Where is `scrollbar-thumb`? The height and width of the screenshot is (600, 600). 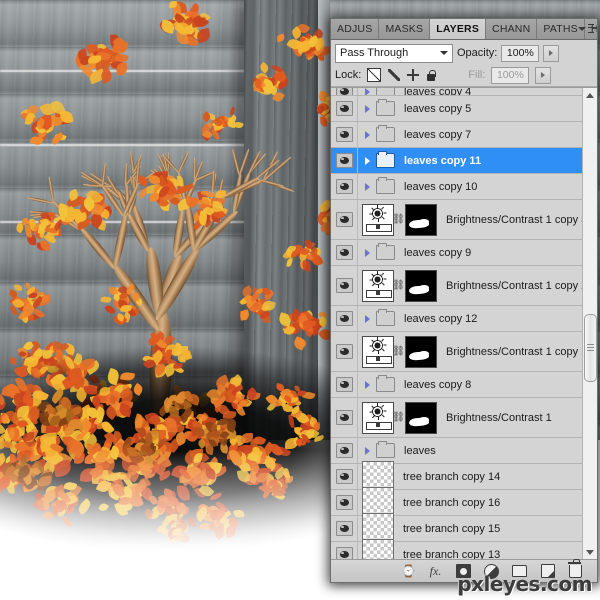 scrollbar-thumb is located at coordinates (590, 348).